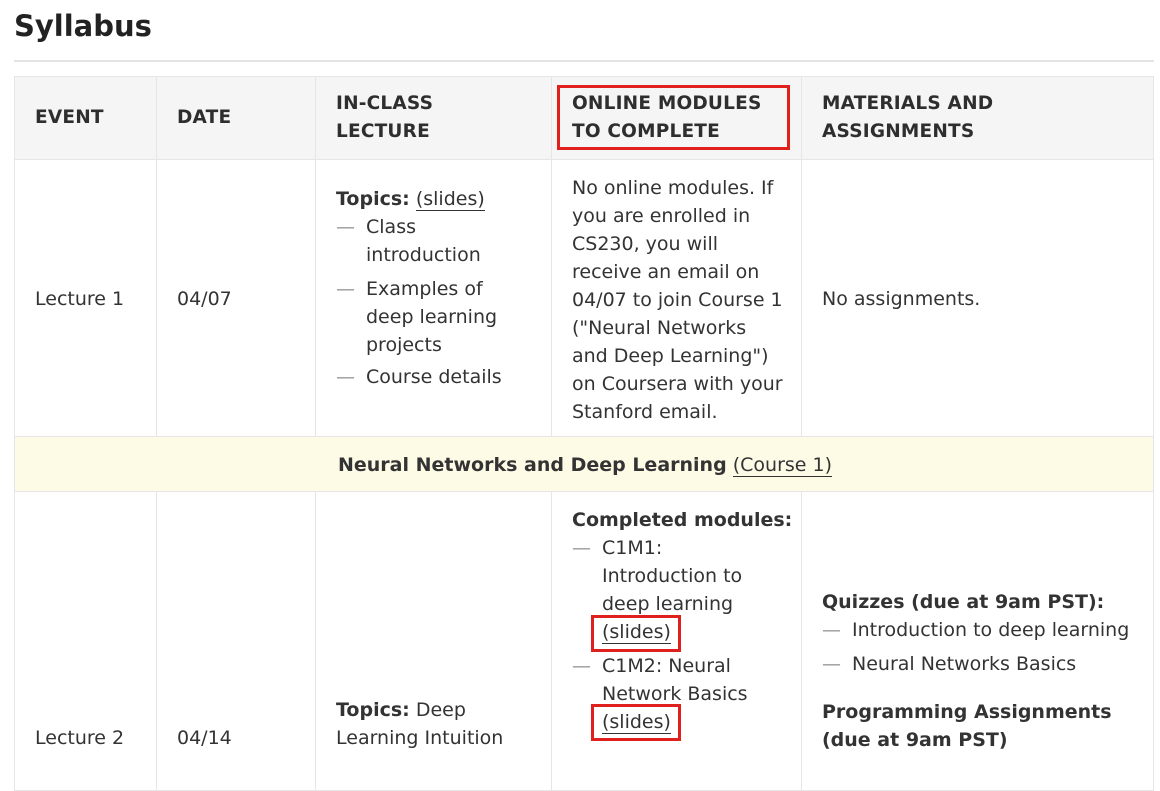 The height and width of the screenshot is (791, 1160). Describe the element at coordinates (426, 377) in the screenshot. I see `list-item: Course details` at that location.